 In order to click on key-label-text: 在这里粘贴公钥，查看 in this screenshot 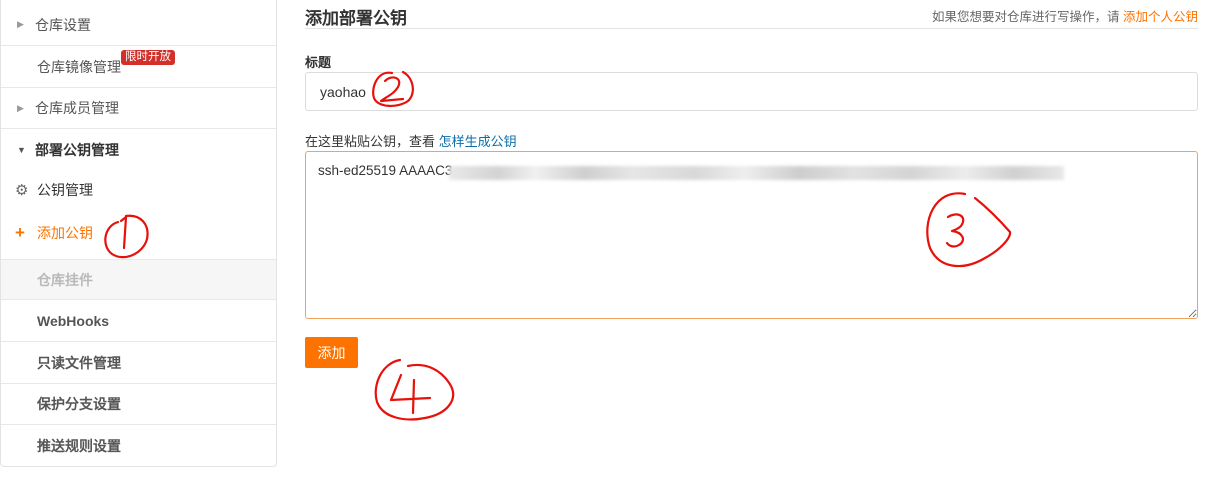, I will do `click(370, 141)`.